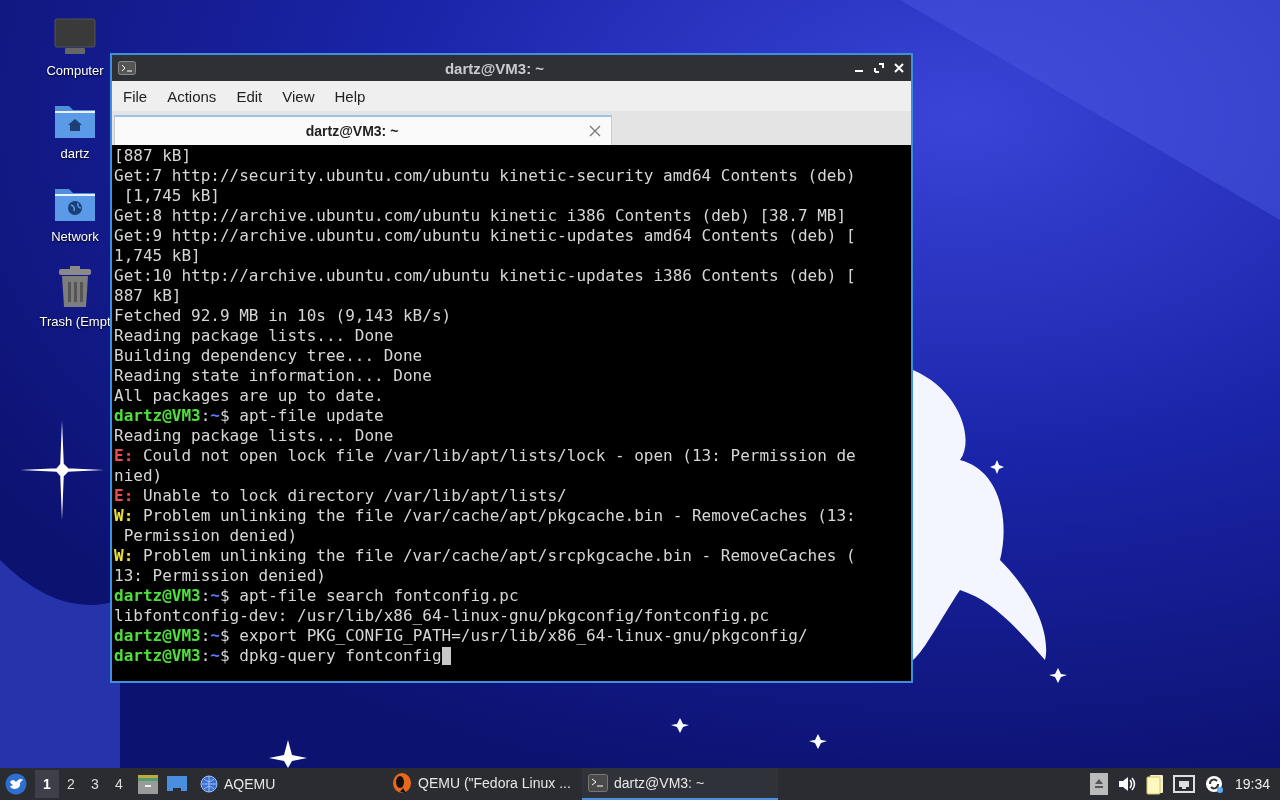 This screenshot has height=800, width=1280. I want to click on sync-icon, so click(1213, 784).